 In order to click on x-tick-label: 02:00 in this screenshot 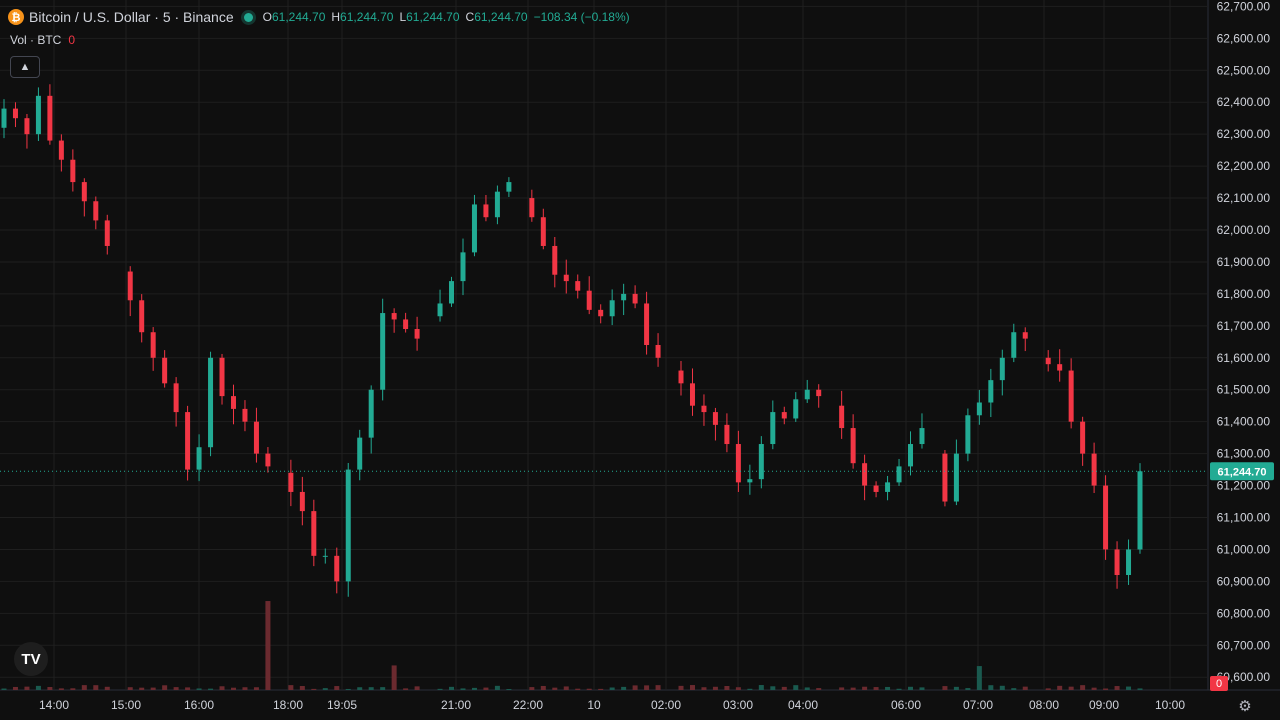, I will do `click(666, 705)`.